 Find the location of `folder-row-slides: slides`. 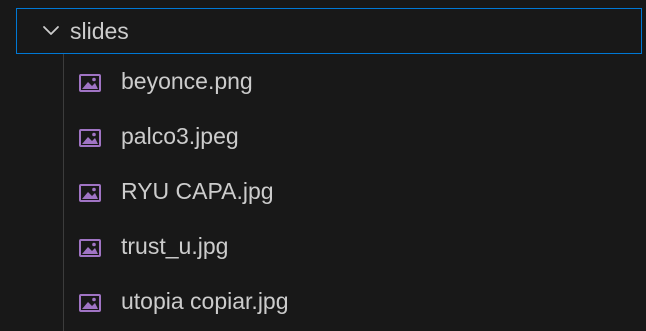

folder-row-slides: slides is located at coordinates (329, 31).